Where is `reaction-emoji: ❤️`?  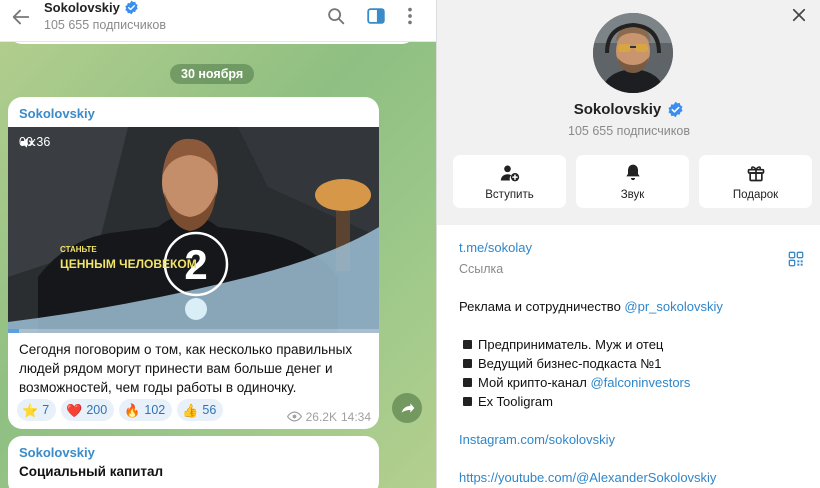
reaction-emoji: ❤️ is located at coordinates (74, 410).